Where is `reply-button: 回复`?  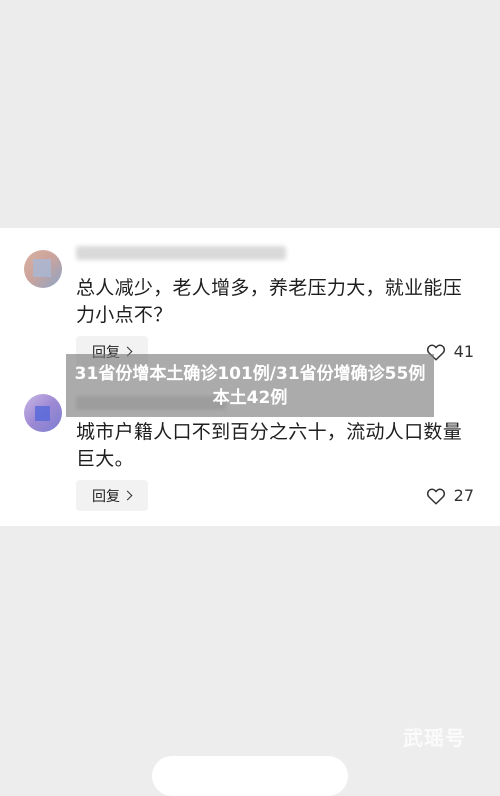 reply-button: 回复 is located at coordinates (112, 495).